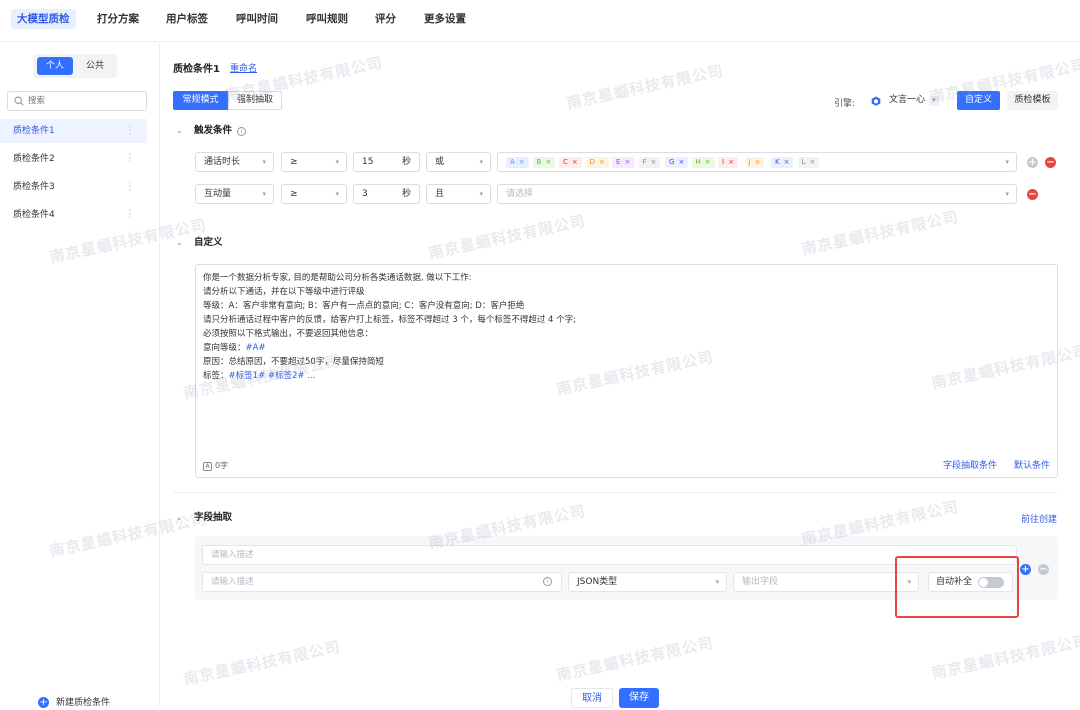  I want to click on tag-chip: C ×, so click(570, 162).